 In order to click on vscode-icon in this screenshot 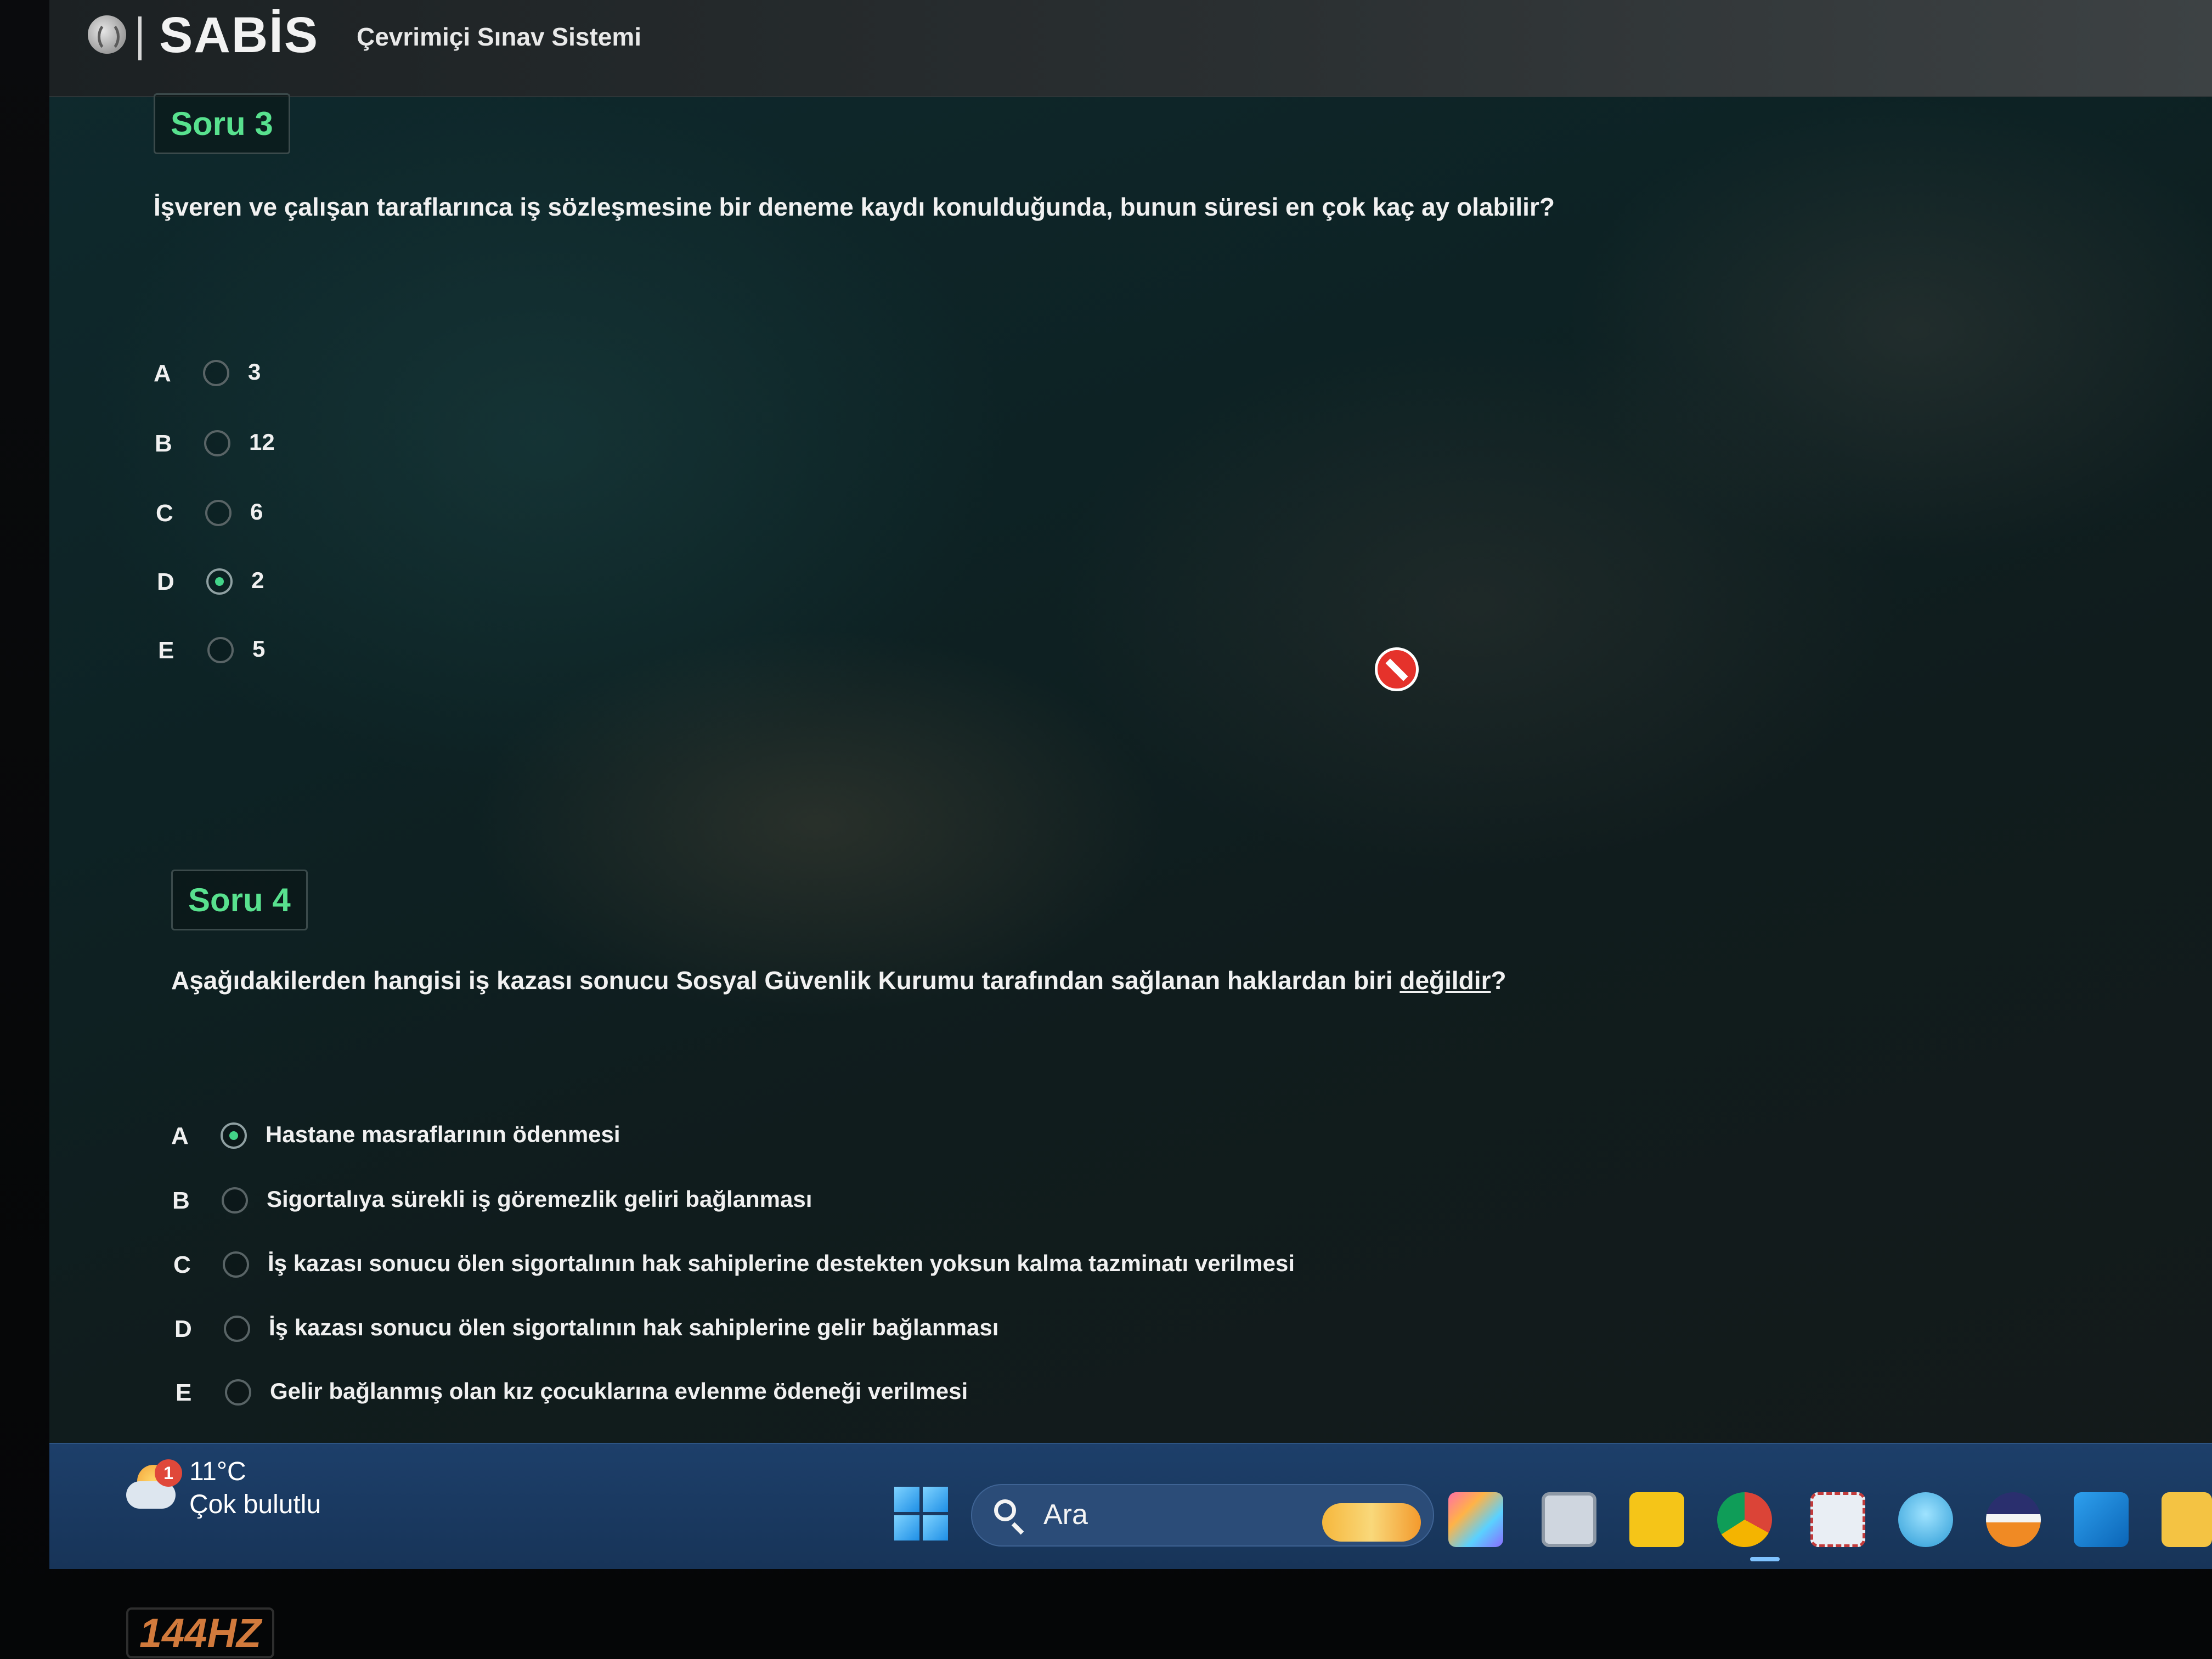, I will do `click(2101, 1520)`.